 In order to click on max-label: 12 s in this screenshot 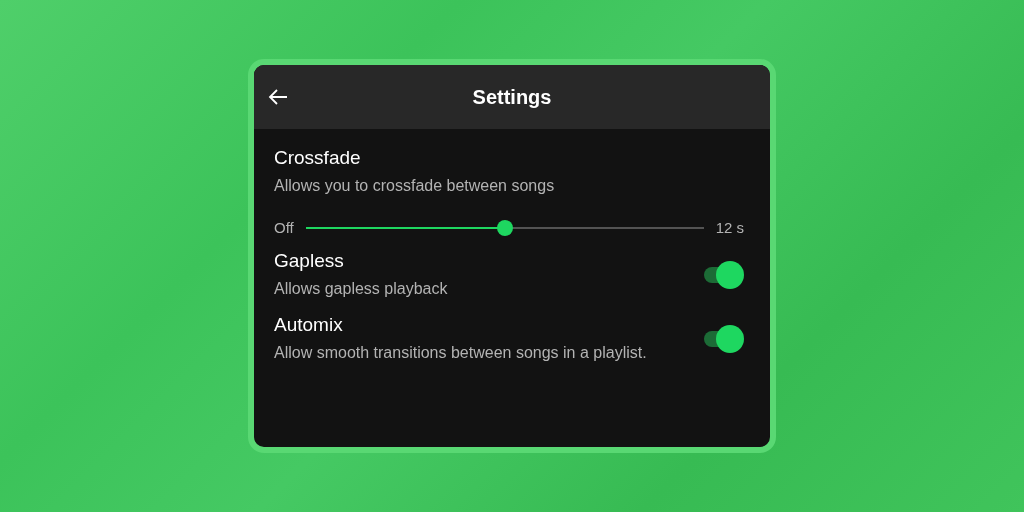, I will do `click(729, 227)`.